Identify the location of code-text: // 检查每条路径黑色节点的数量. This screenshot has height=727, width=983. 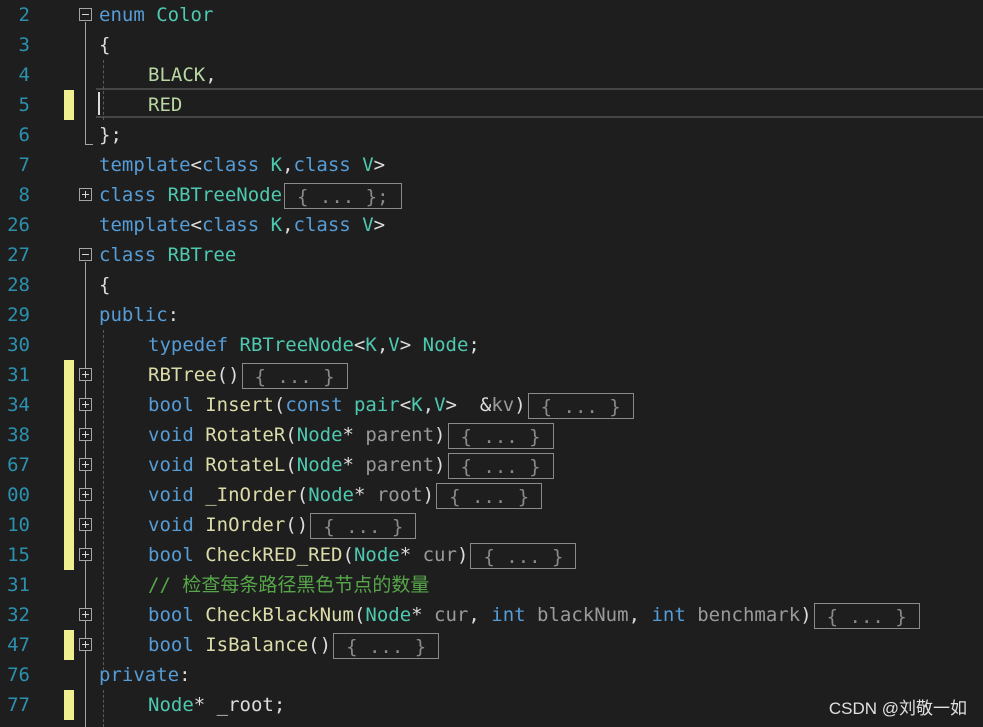
(288, 585).